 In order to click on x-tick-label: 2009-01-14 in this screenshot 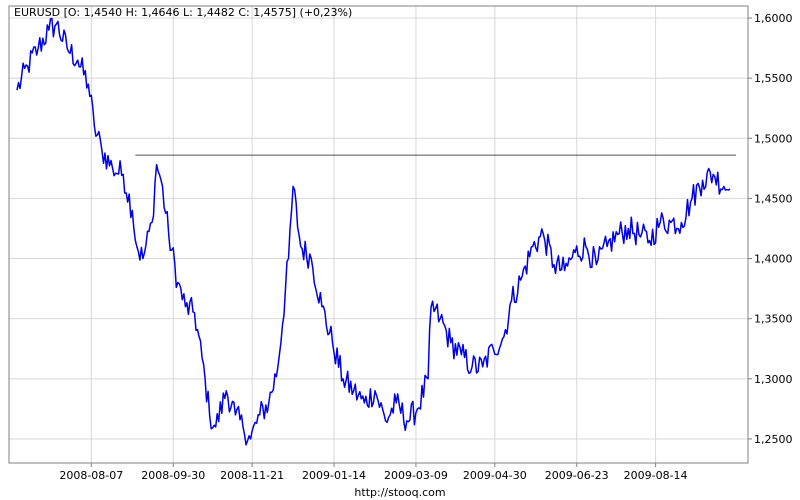, I will do `click(334, 475)`.